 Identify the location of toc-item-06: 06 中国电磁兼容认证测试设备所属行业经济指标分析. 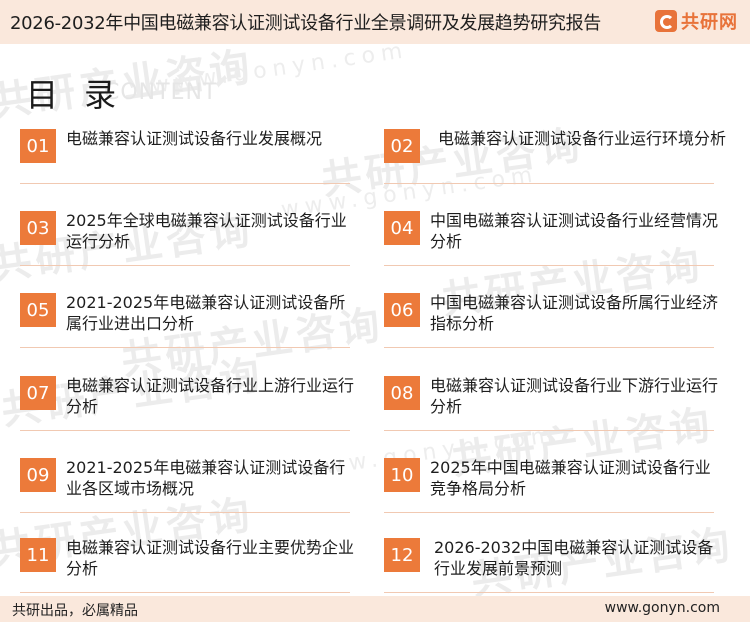
(551, 328).